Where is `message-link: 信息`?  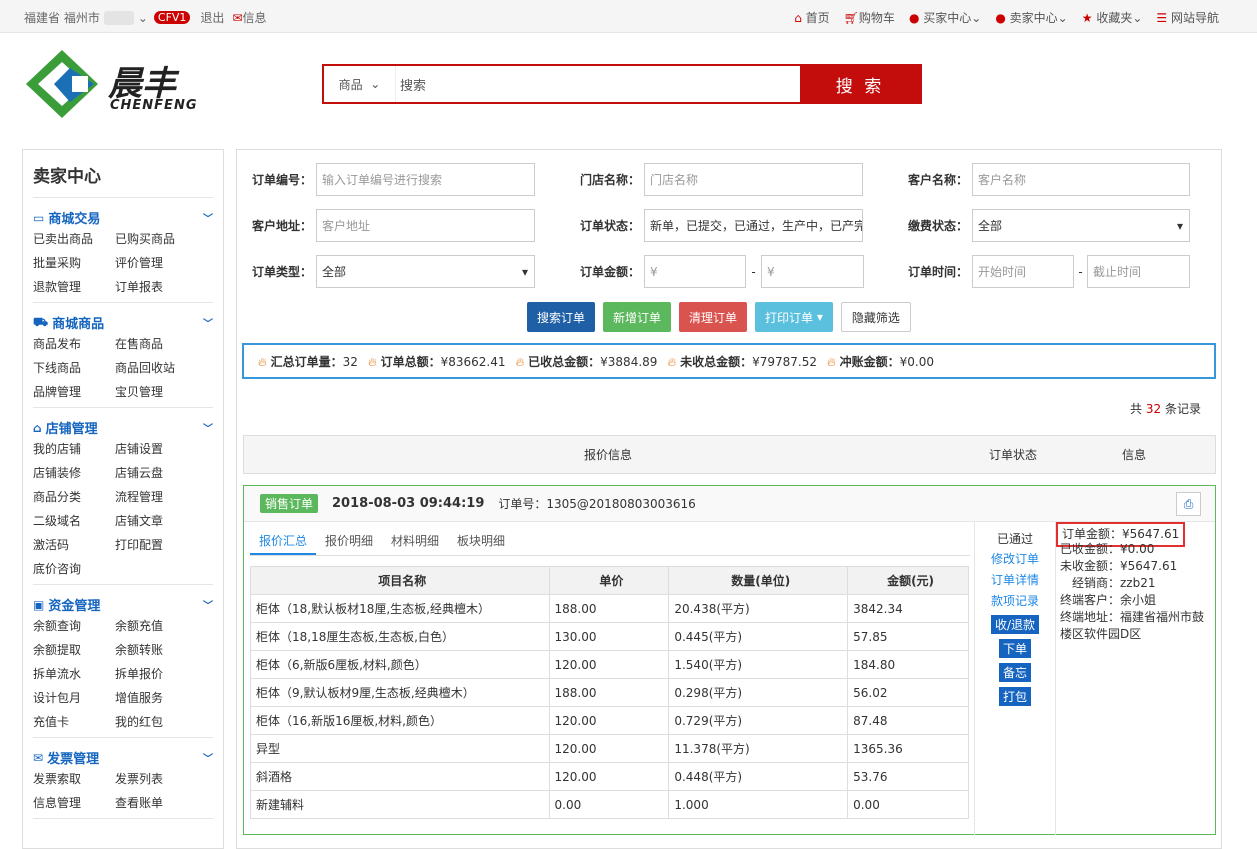
message-link: 信息 is located at coordinates (255, 17).